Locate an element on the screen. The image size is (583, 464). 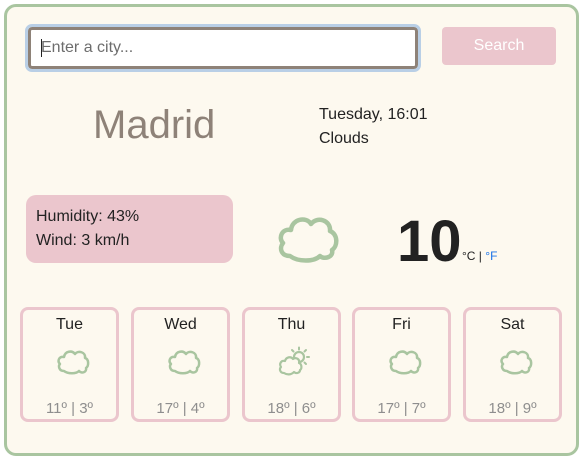
text-caret is located at coordinates (41, 48).